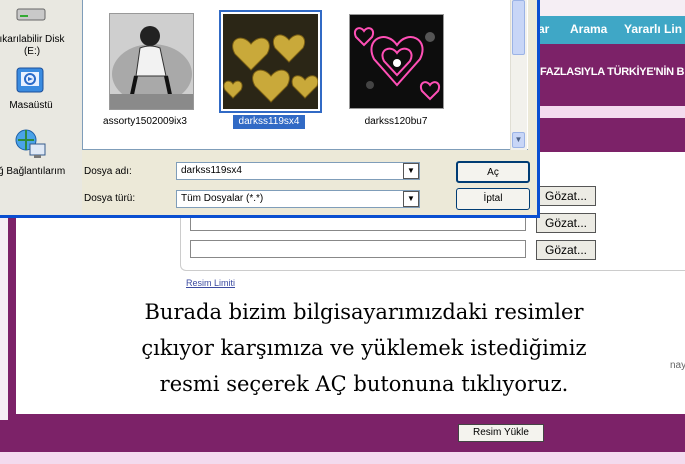 This screenshot has height=464, width=685. What do you see at coordinates (493, 199) in the screenshot?
I see `cancel-button: İptal` at bounding box center [493, 199].